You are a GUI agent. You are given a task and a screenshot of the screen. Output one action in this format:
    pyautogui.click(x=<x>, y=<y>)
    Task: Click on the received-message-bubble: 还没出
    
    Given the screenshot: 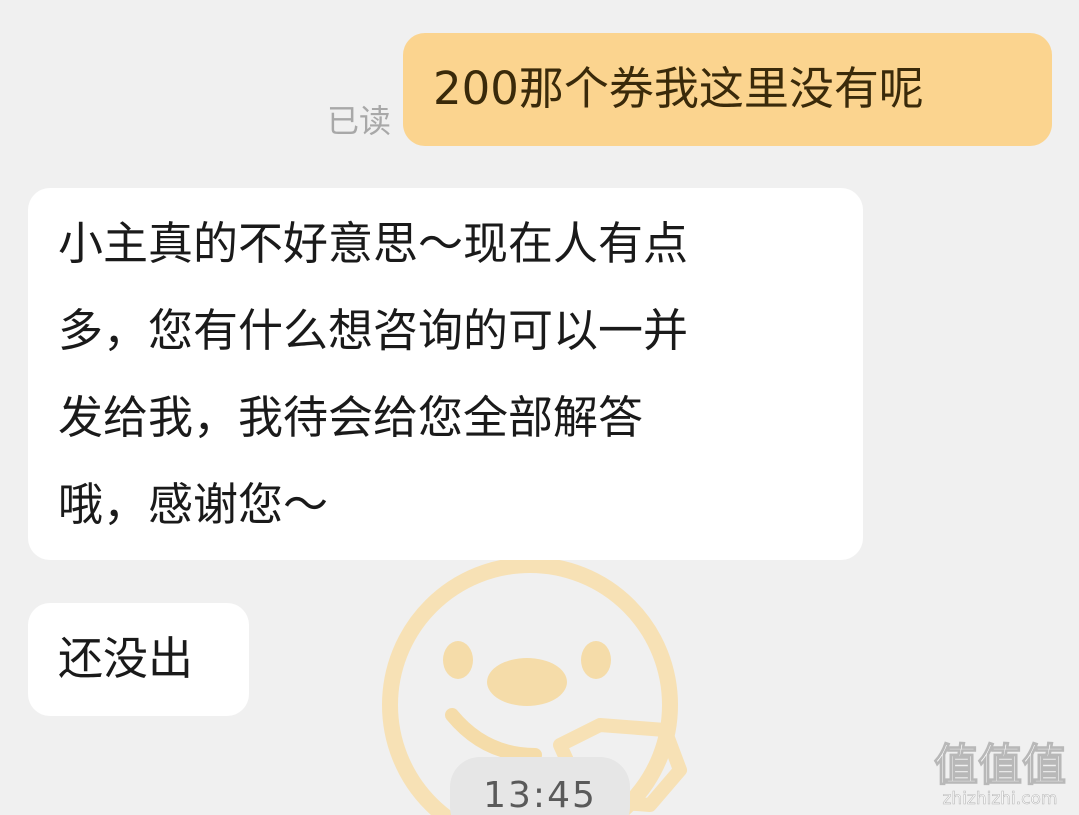 What is the action you would take?
    pyautogui.click(x=138, y=659)
    